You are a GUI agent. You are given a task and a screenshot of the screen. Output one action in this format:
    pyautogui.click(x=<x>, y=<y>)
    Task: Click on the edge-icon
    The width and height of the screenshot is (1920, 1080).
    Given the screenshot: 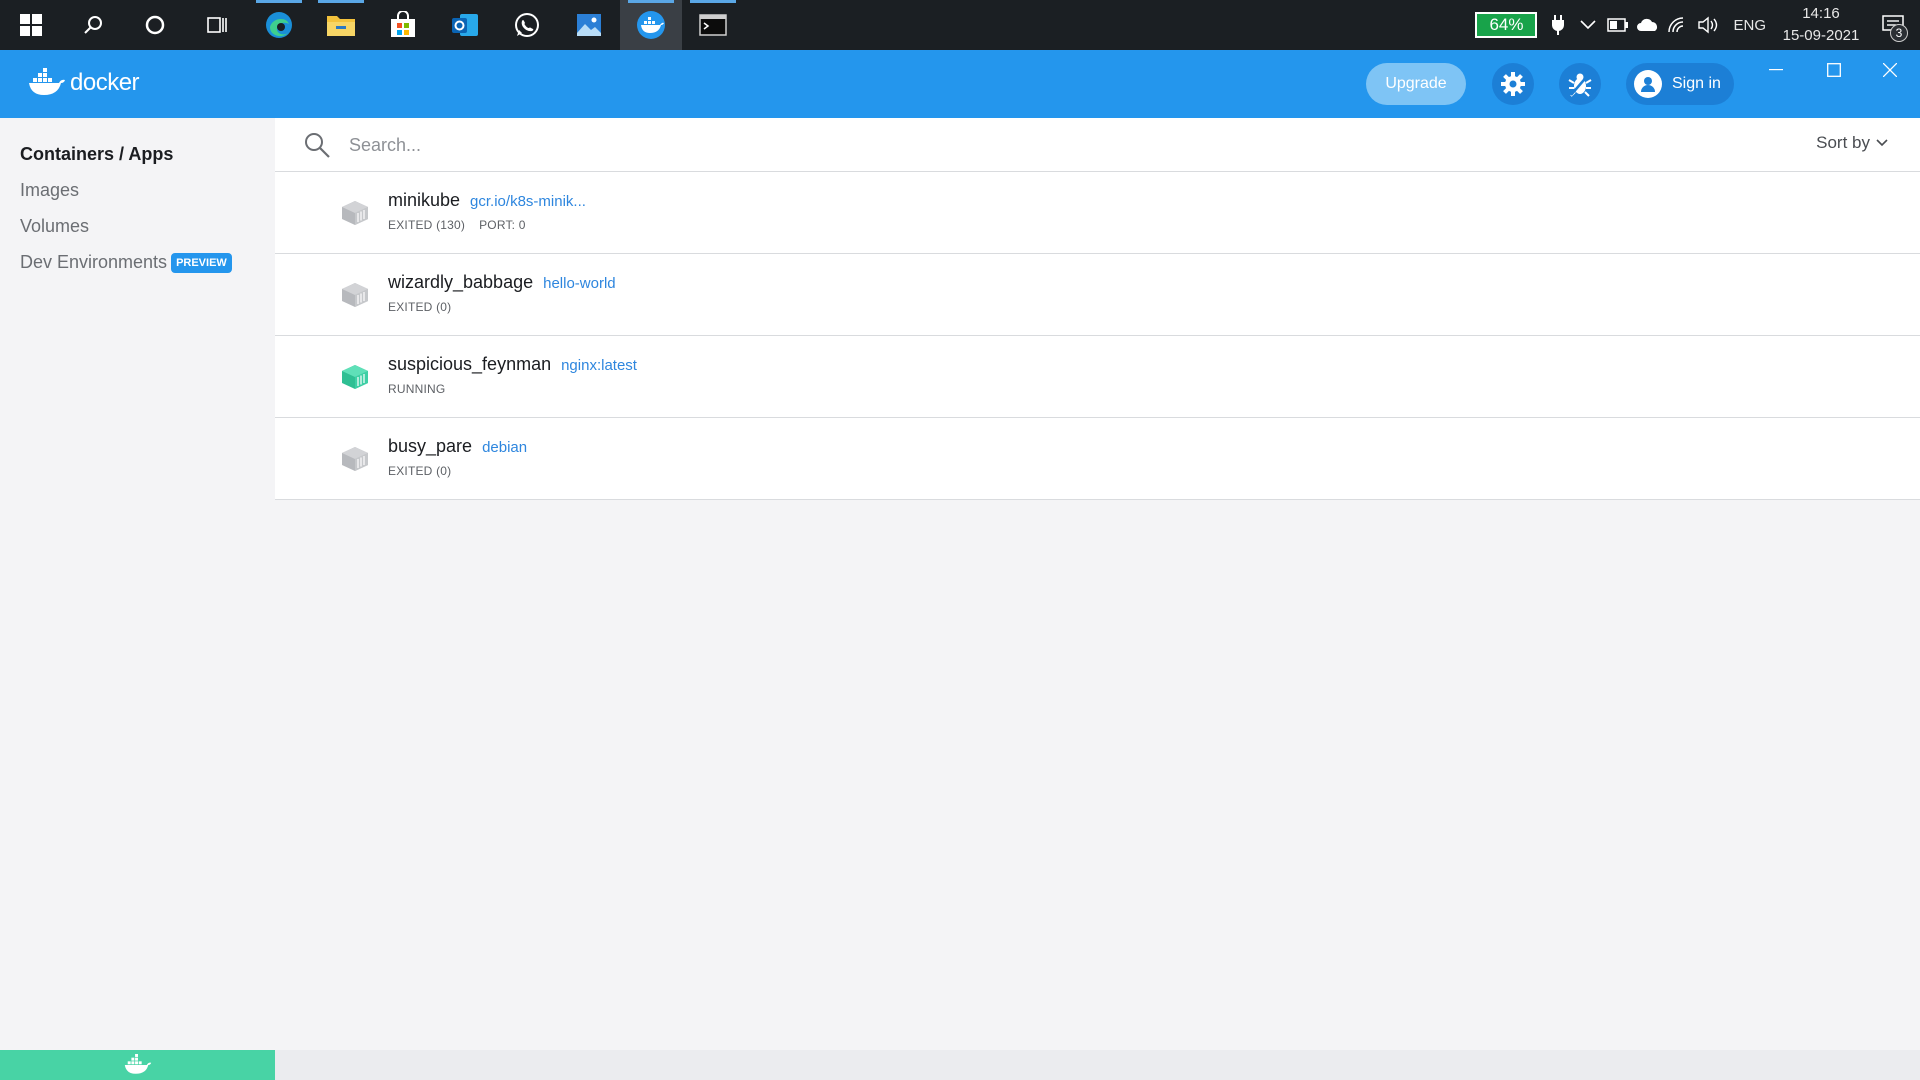 What is the action you would take?
    pyautogui.click(x=279, y=25)
    